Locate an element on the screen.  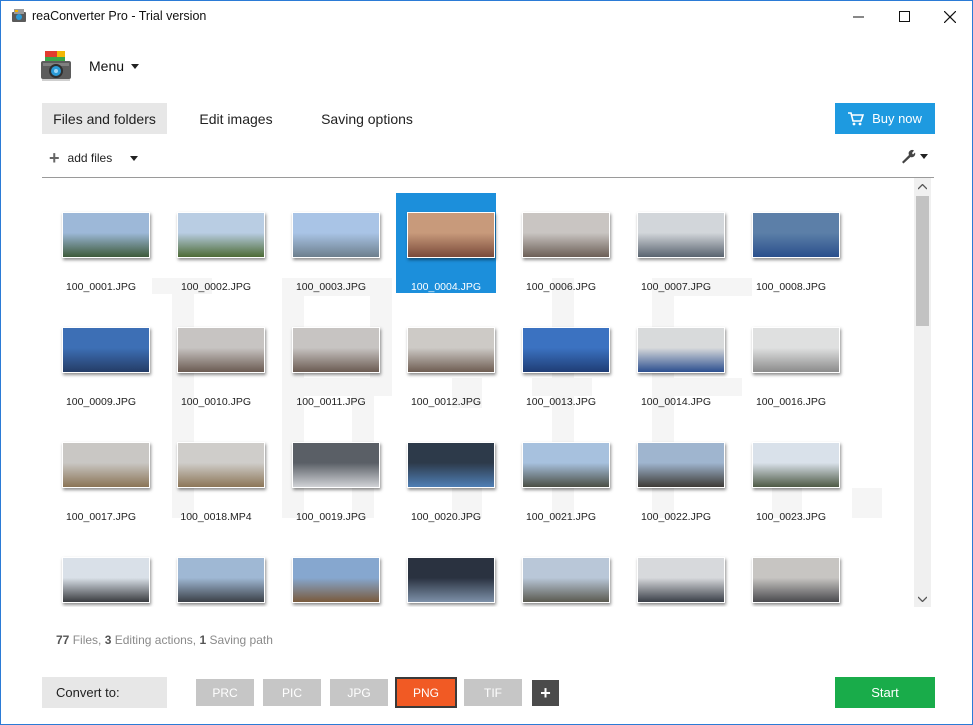
file-thumbnail: 100_0001.JPG is located at coordinates (101, 243).